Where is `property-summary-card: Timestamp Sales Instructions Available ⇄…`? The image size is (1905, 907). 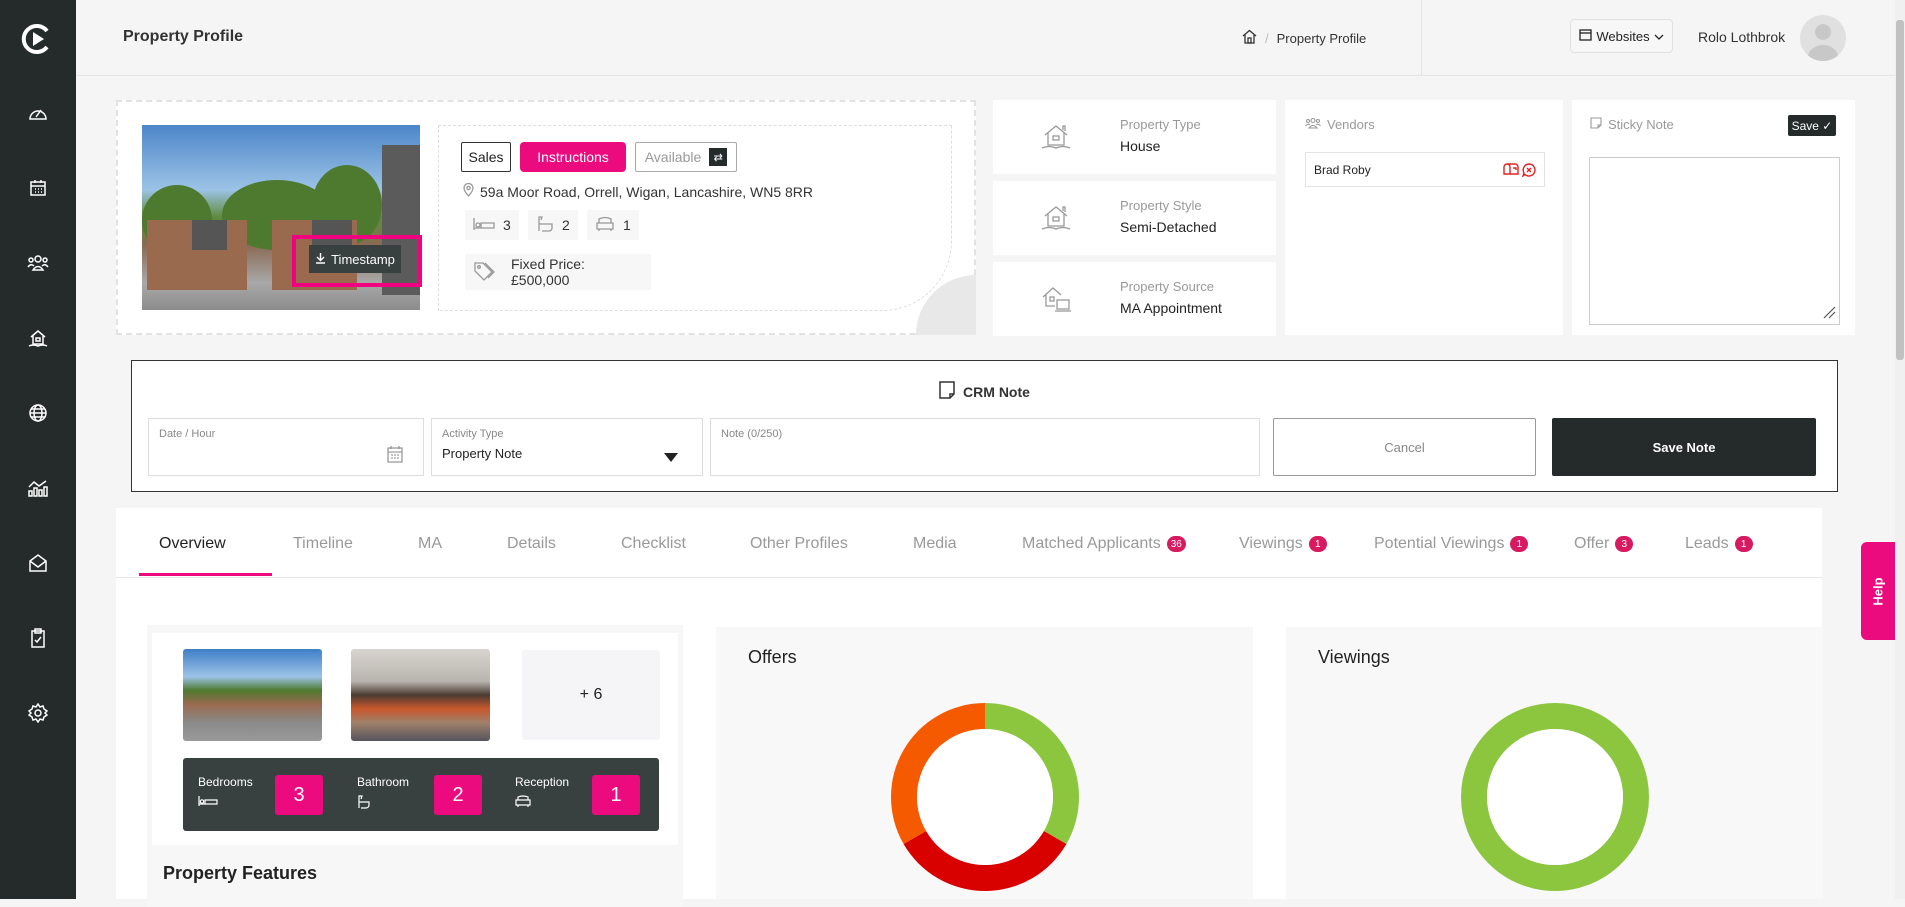 property-summary-card: Timestamp Sales Instructions Available ⇄… is located at coordinates (546, 217).